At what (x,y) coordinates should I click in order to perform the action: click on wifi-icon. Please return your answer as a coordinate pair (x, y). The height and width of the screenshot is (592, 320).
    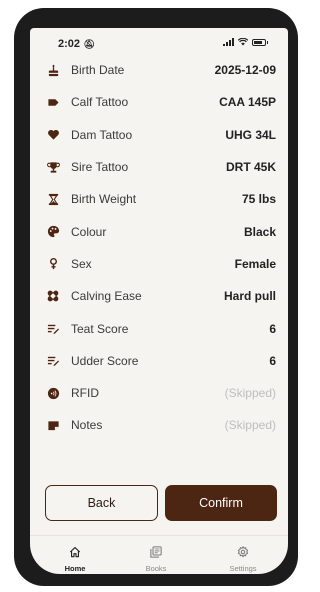
    Looking at the image, I should click on (243, 42).